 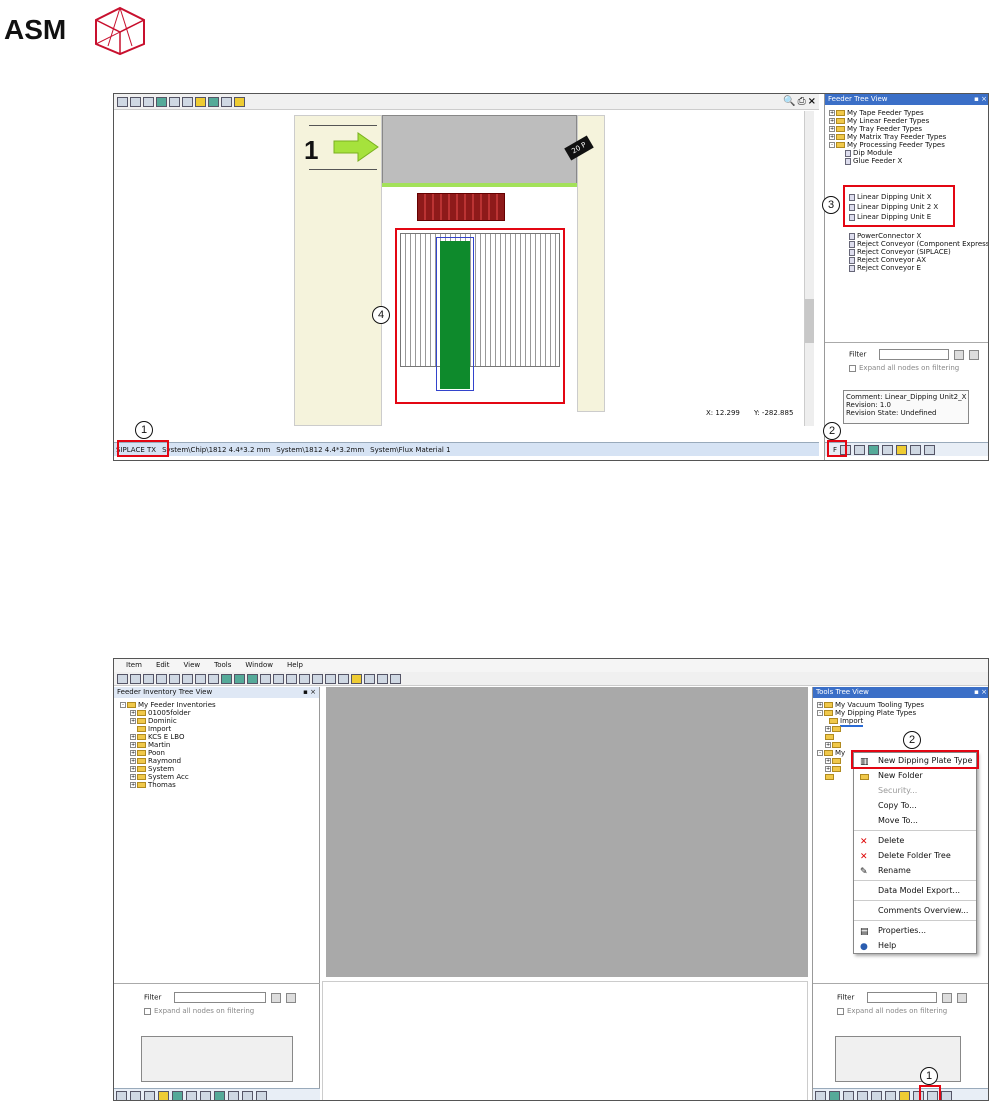 What do you see at coordinates (134, 666) in the screenshot?
I see `menu-item: Item` at bounding box center [134, 666].